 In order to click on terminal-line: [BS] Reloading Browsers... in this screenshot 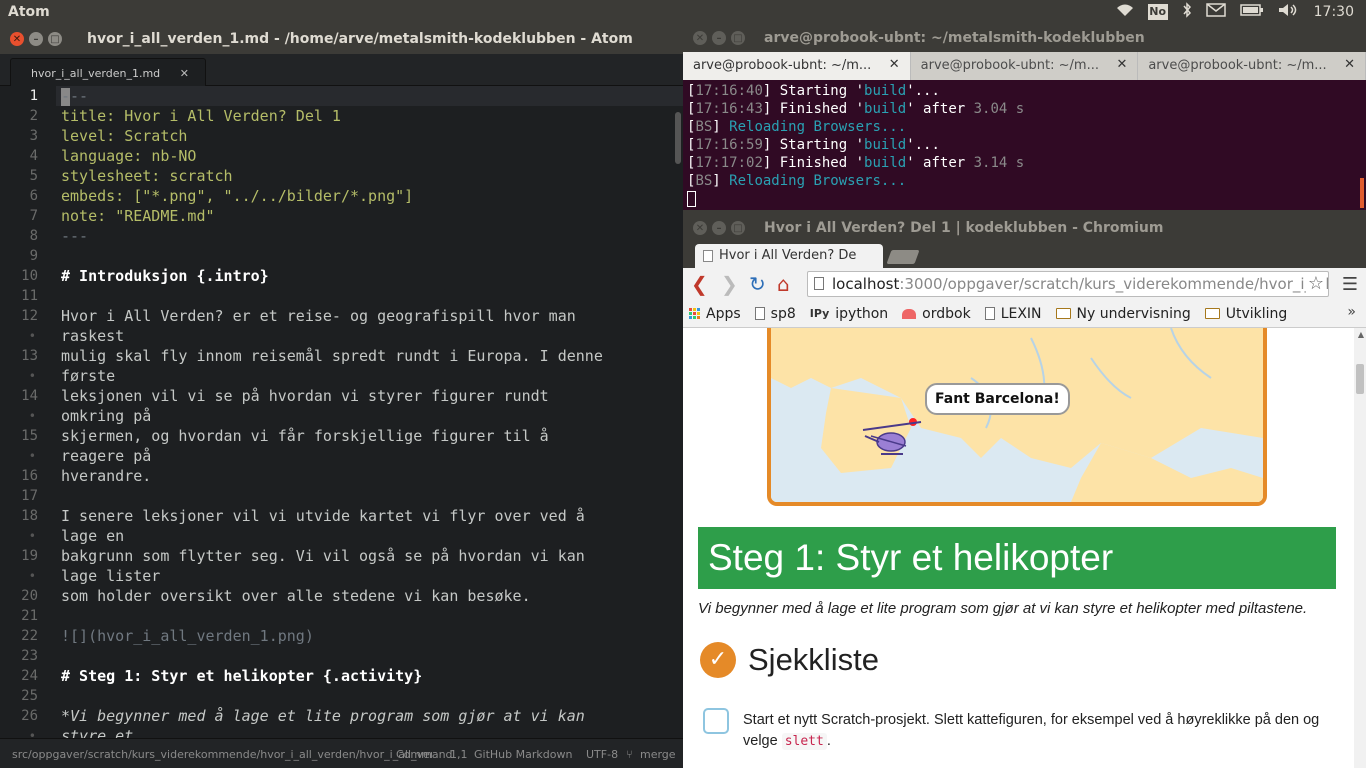, I will do `click(797, 181)`.